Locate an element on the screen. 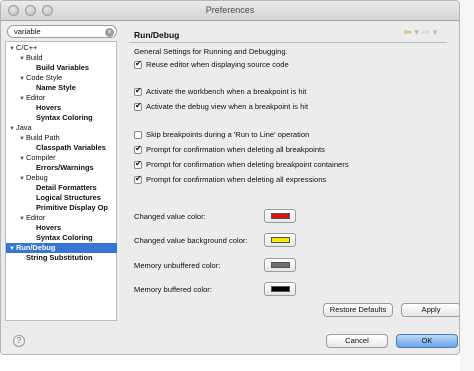  color-label: Memory unbuffered color: is located at coordinates (177, 265).